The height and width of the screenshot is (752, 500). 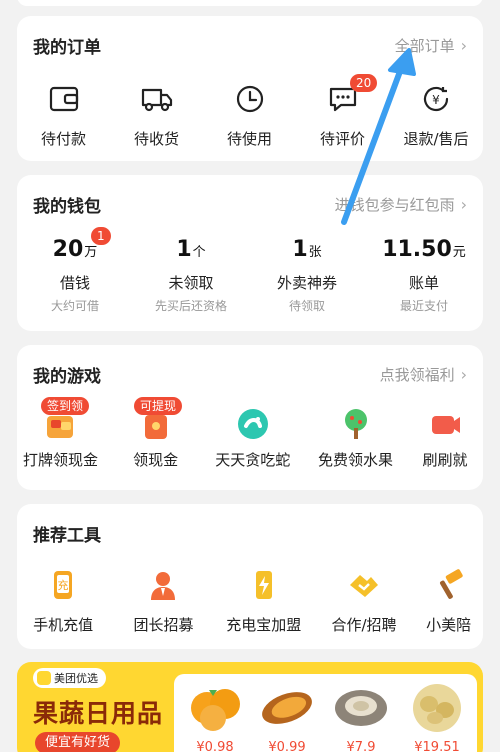 What do you see at coordinates (63, 139) in the screenshot?
I see `order-label: 待付款` at bounding box center [63, 139].